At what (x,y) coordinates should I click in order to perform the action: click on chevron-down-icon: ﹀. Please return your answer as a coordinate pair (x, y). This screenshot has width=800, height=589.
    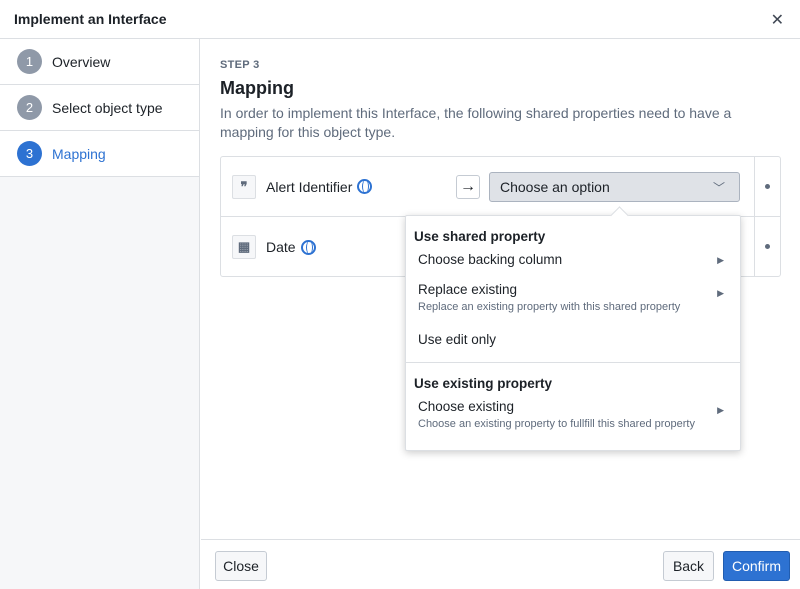
    Looking at the image, I should click on (718, 188).